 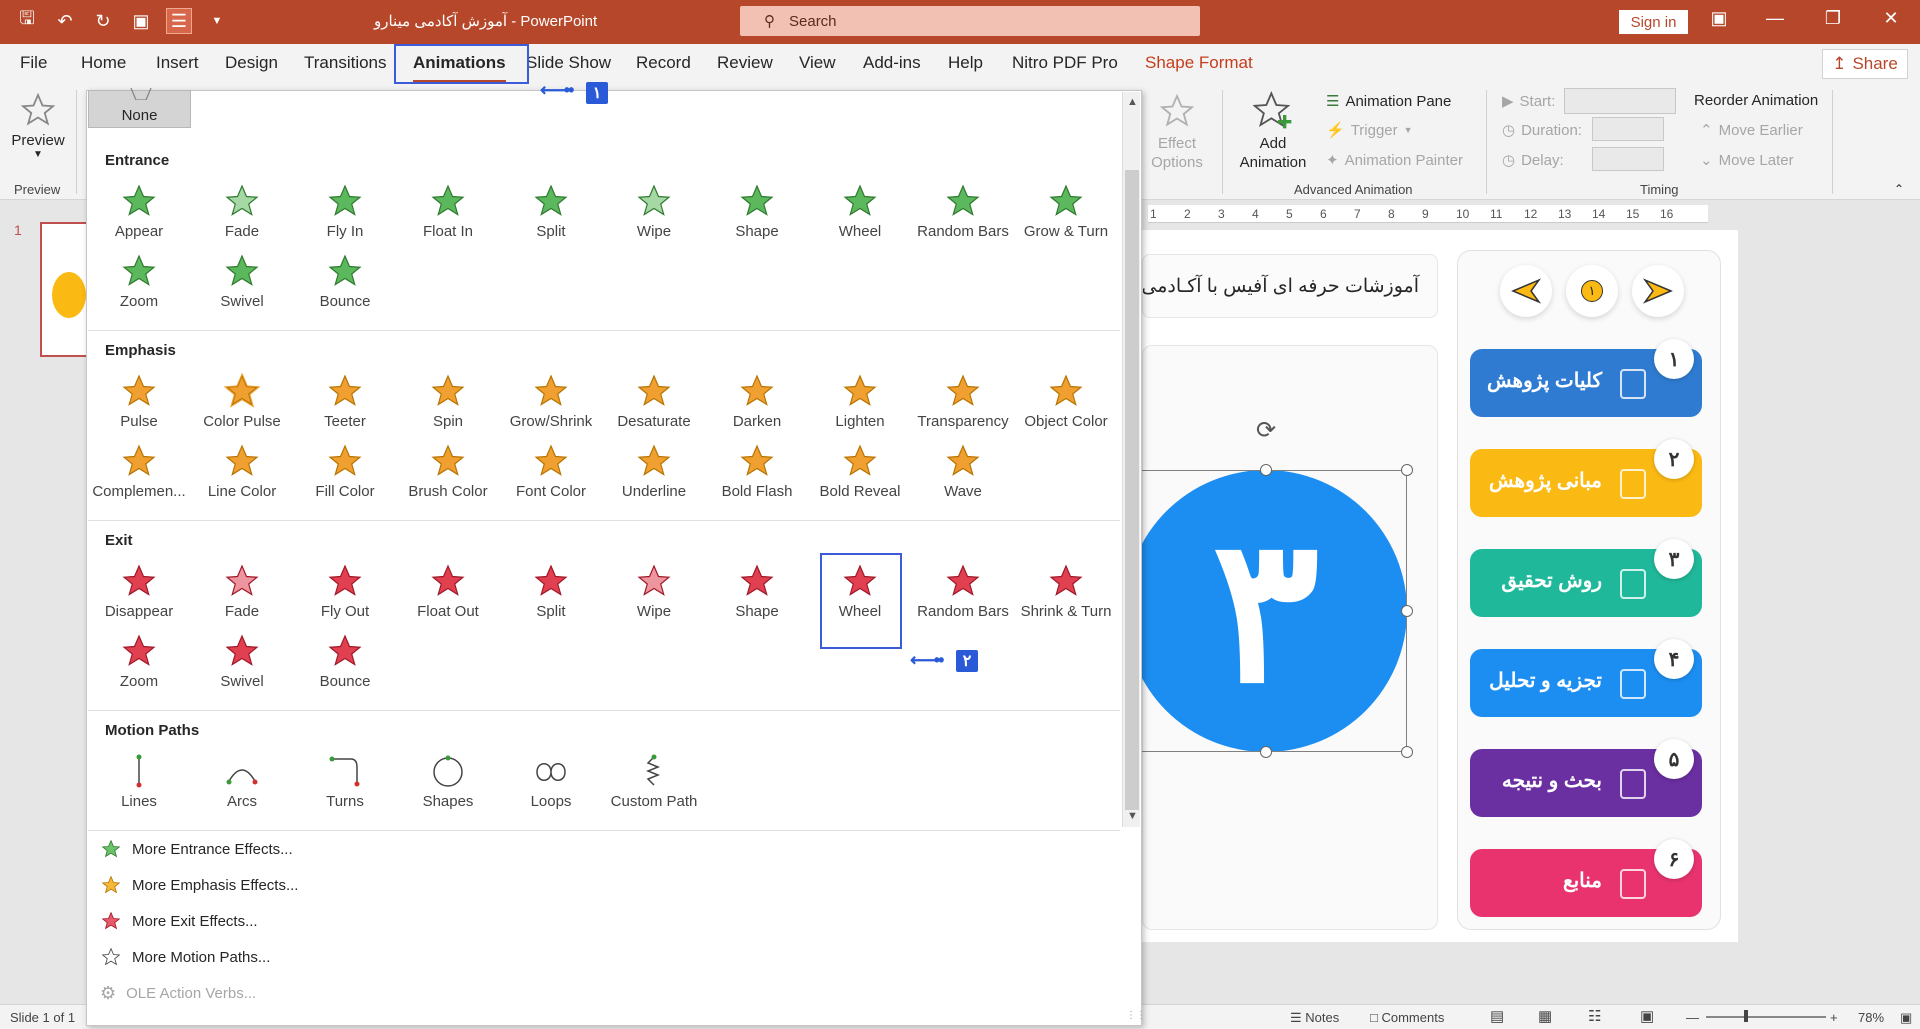 I want to click on menu-card: ۱ کلیات پژوهش, so click(x=1586, y=378).